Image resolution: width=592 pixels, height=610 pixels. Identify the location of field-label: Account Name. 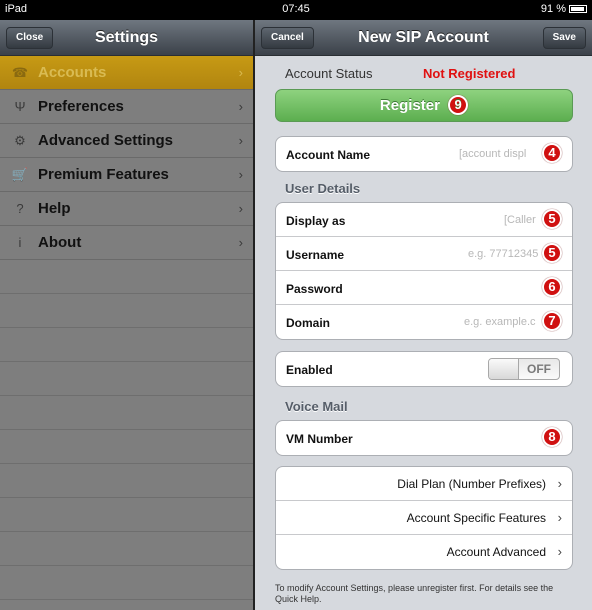
(328, 155).